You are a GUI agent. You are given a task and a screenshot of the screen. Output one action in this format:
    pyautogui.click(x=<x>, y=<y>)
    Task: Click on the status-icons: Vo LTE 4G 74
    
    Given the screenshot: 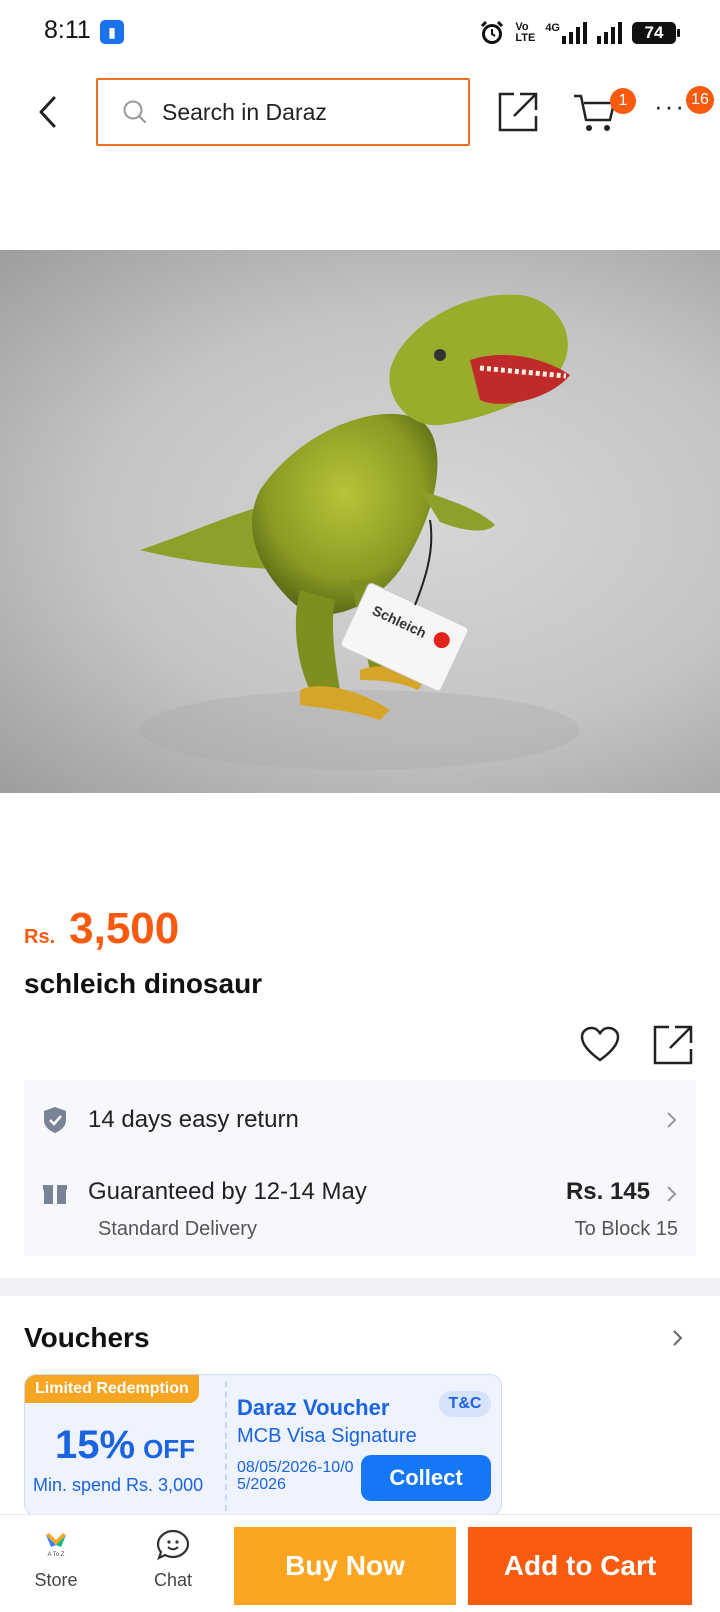 What is the action you would take?
    pyautogui.click(x=579, y=33)
    